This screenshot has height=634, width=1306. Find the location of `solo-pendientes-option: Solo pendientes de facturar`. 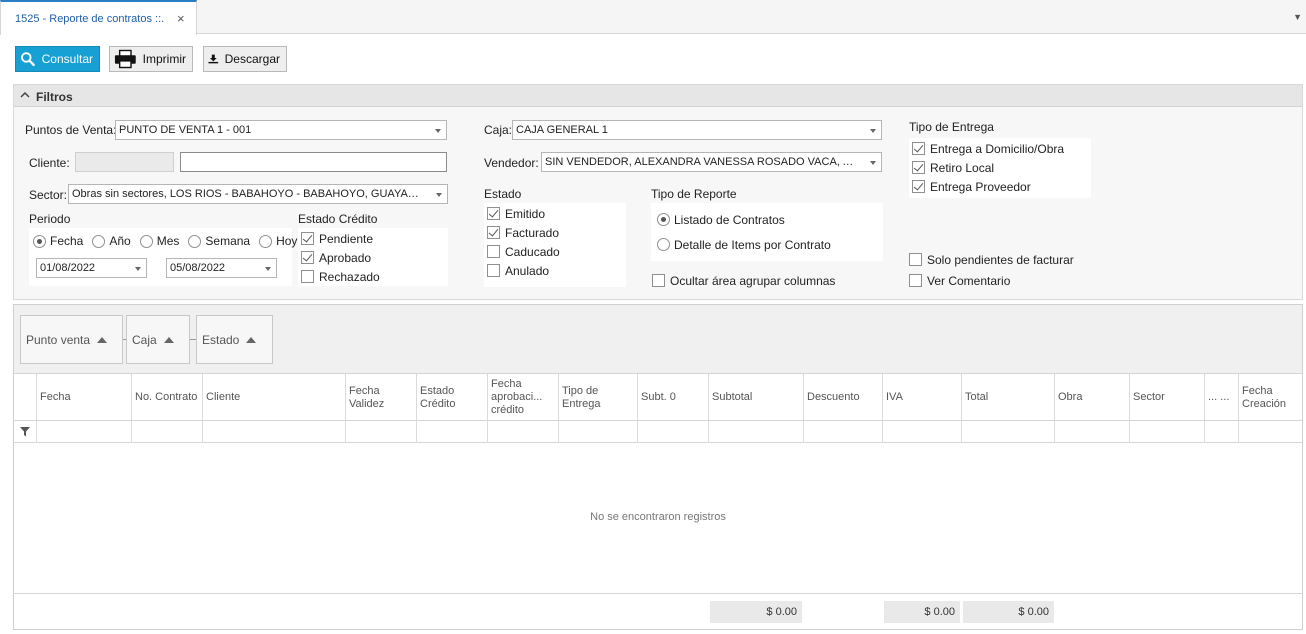

solo-pendientes-option: Solo pendientes de facturar is located at coordinates (991, 259).